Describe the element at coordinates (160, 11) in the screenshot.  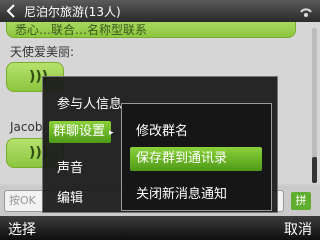
I see `title-bar: 尼泊尔旅游(13人)` at that location.